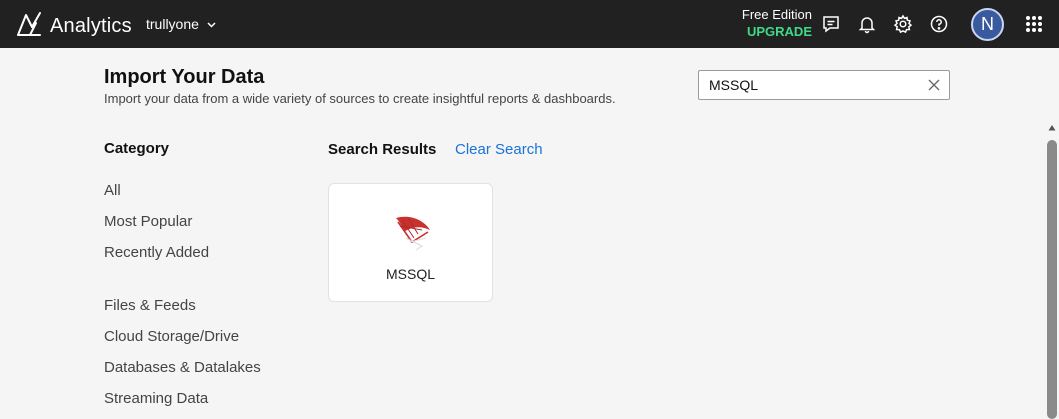  Describe the element at coordinates (413, 233) in the screenshot. I see `mssql-logo-icon` at that location.